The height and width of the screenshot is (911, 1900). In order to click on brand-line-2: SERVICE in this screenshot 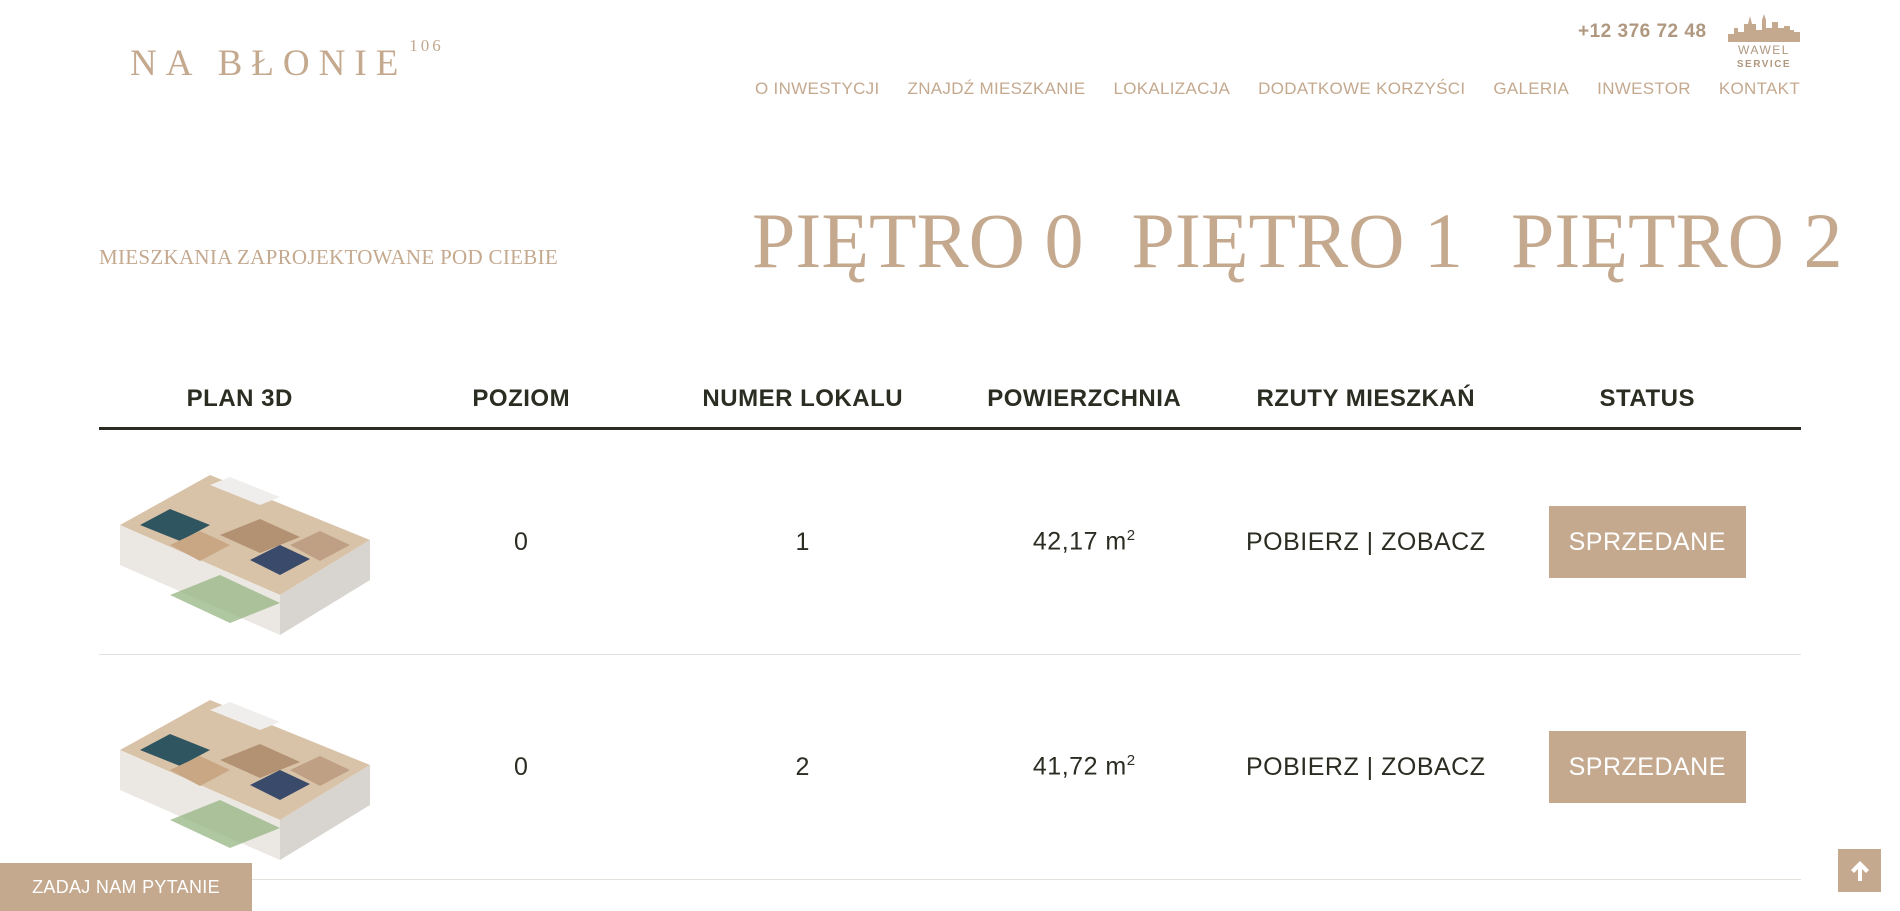, I will do `click(1764, 64)`.